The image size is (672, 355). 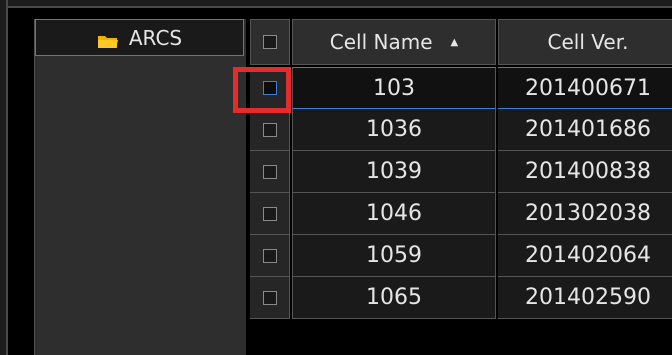 I want to click on column-header-cell-name: Cell Name ▲, so click(x=394, y=42).